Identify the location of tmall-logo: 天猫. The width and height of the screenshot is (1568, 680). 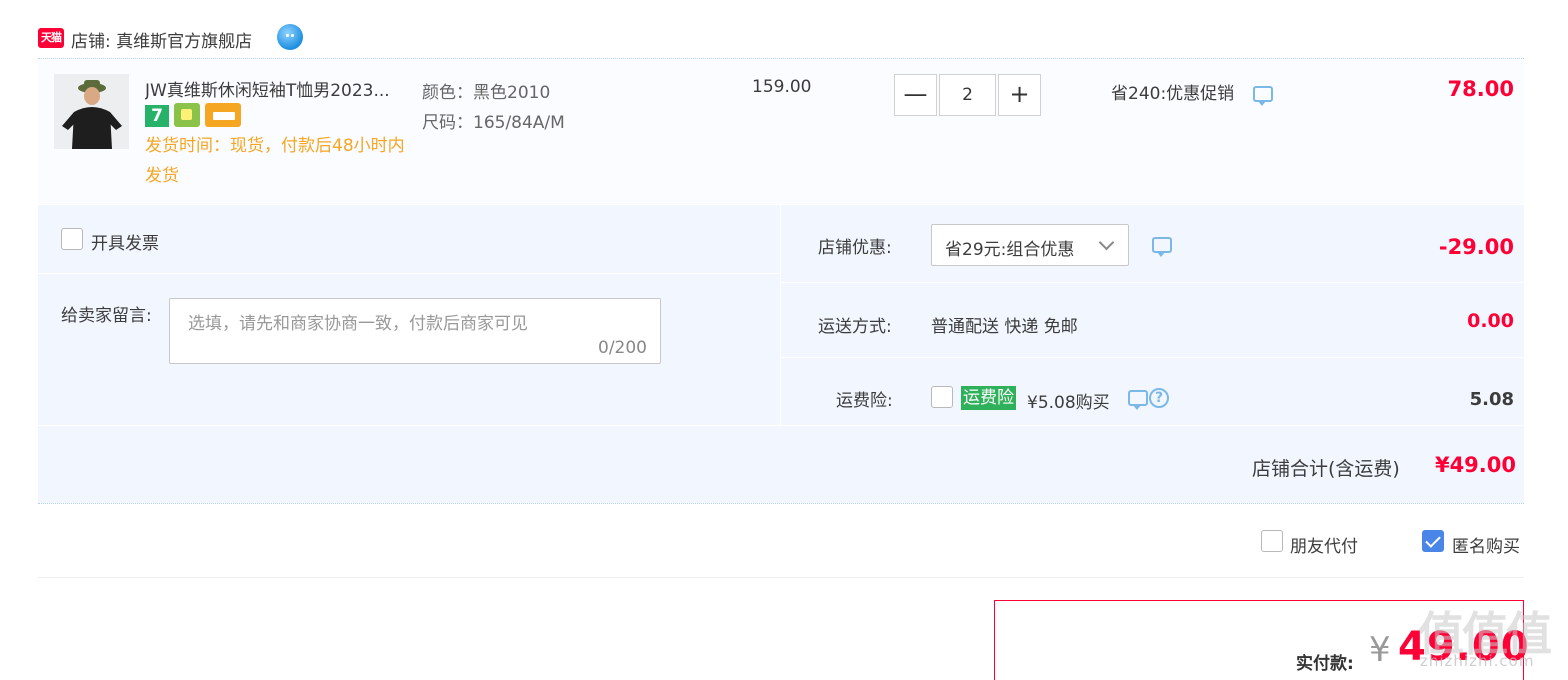
(51, 38).